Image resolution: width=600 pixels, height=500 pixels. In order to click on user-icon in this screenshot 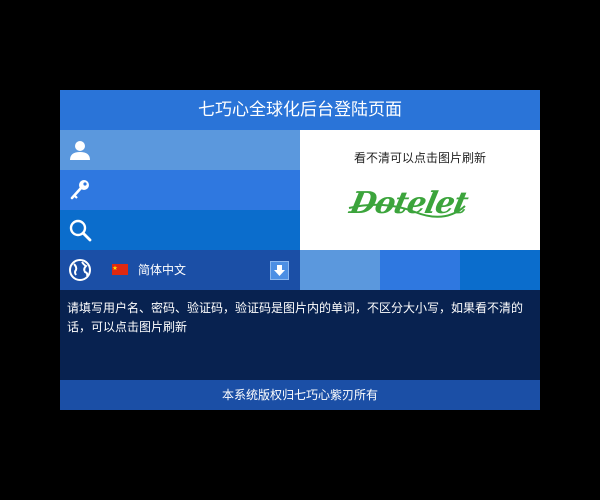, I will do `click(80, 150)`.